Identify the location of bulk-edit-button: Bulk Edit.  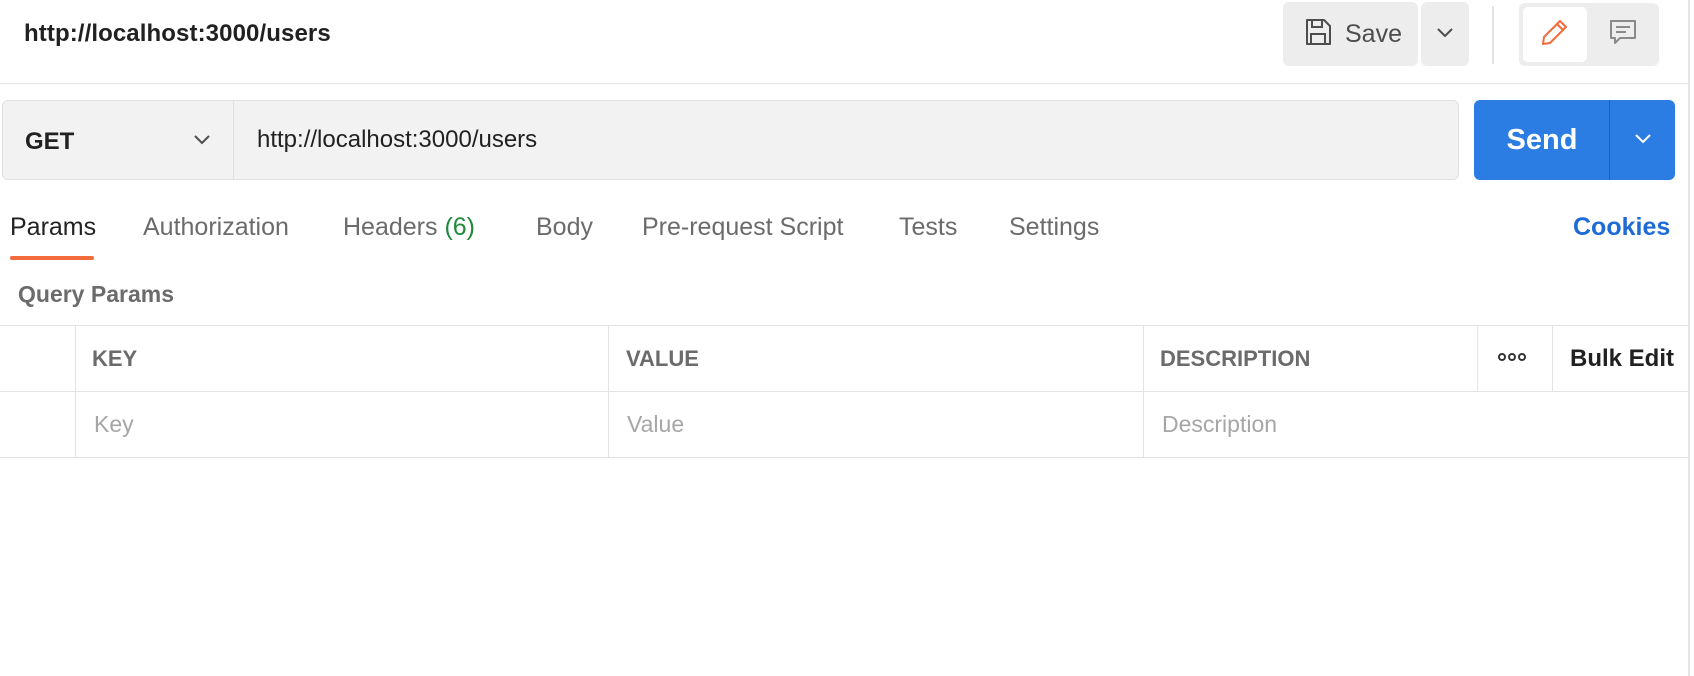
(1622, 359).